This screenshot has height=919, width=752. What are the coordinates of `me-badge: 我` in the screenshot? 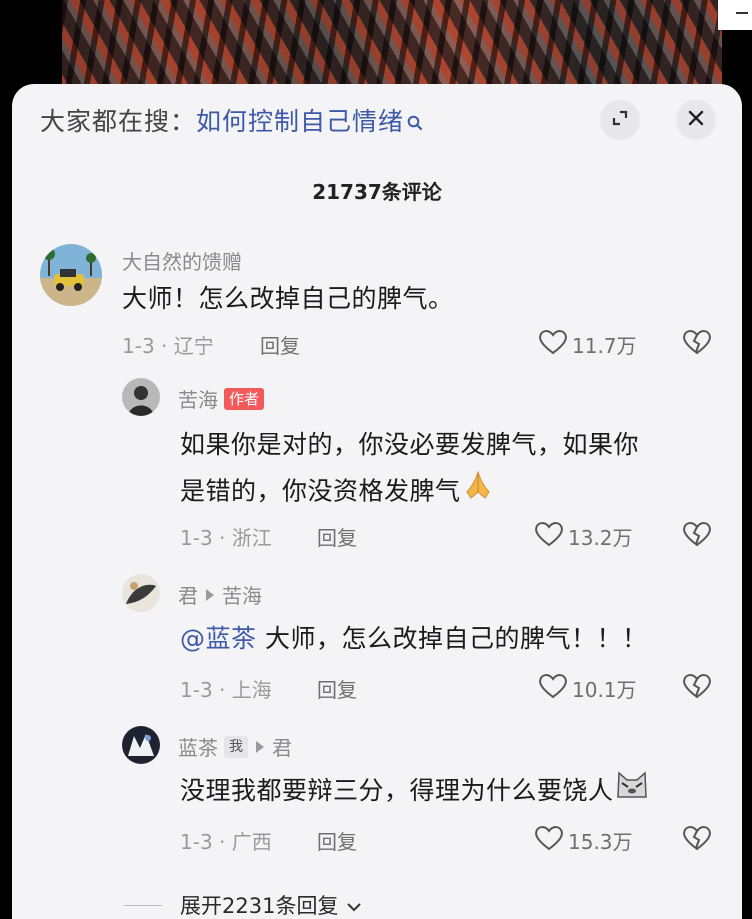 It's located at (236, 746).